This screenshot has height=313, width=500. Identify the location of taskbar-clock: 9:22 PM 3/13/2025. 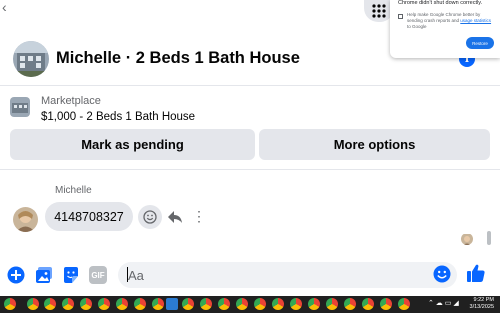
(482, 304).